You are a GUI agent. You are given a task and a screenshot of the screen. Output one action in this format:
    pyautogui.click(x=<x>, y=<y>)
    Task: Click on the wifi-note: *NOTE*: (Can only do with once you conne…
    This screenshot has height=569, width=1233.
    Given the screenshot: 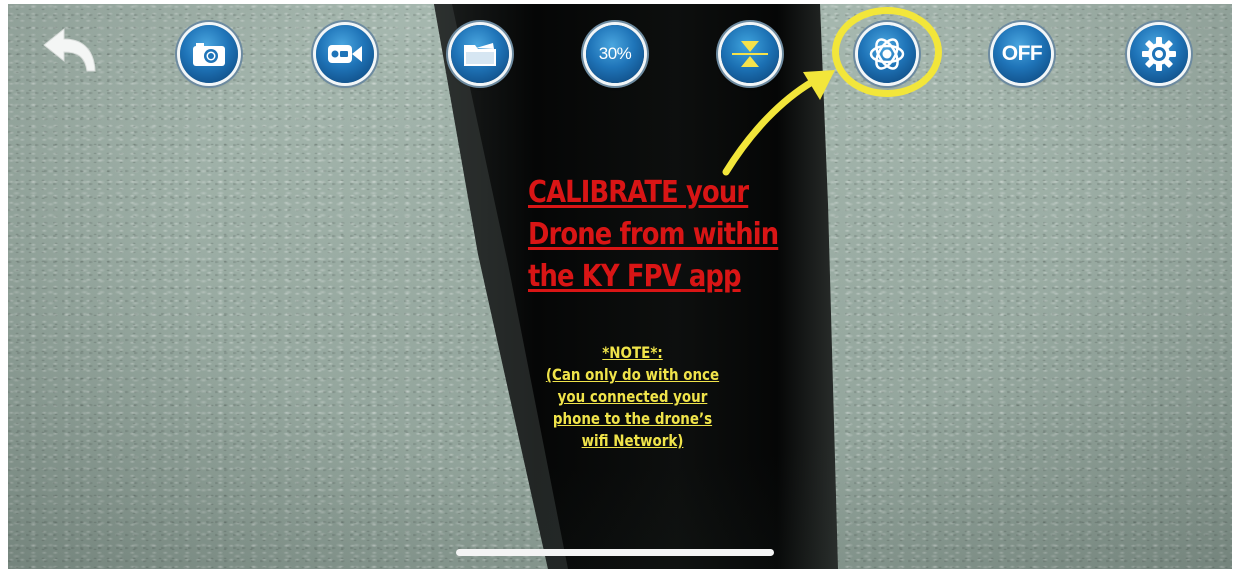 What is the action you would take?
    pyautogui.click(x=632, y=397)
    